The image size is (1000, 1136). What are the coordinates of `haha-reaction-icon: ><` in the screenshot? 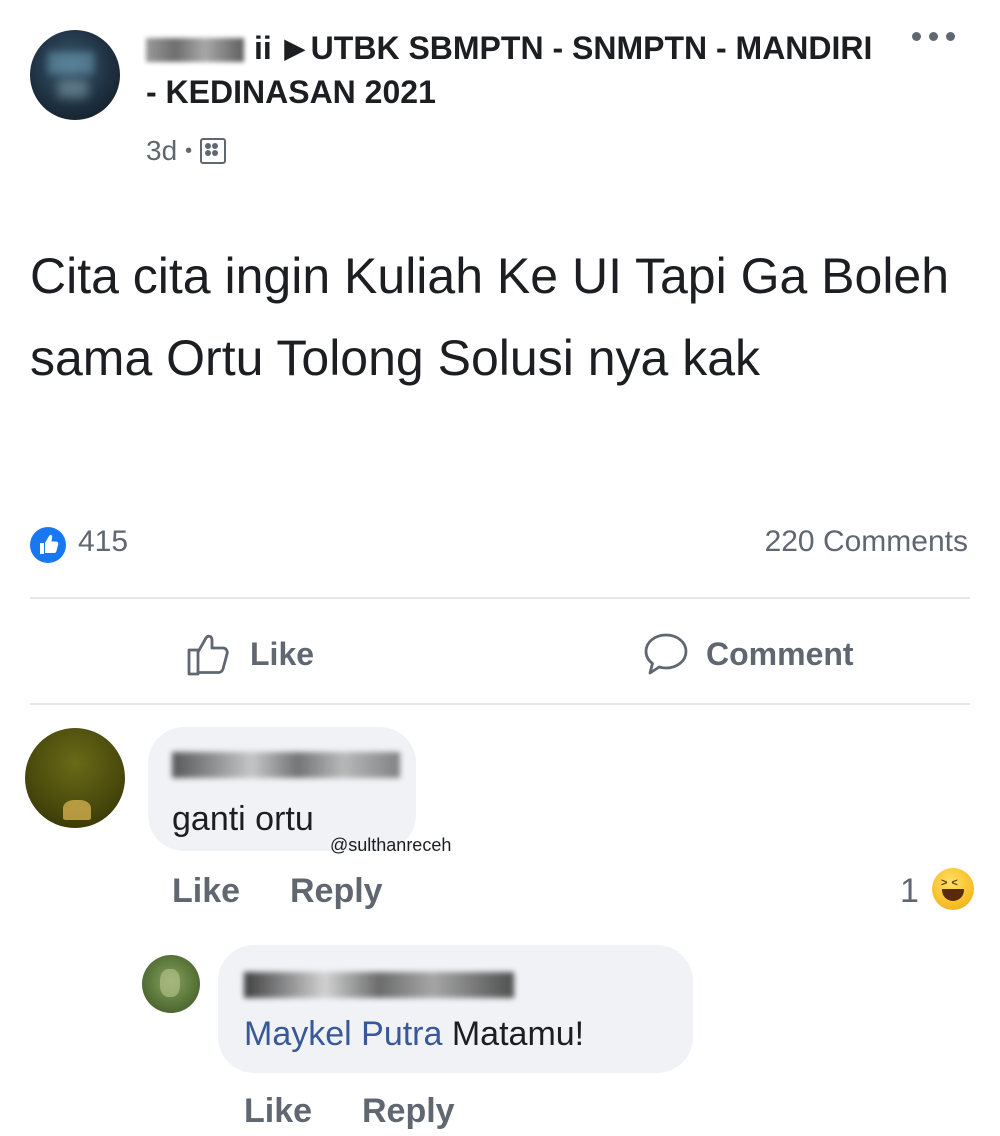 It's located at (953, 889).